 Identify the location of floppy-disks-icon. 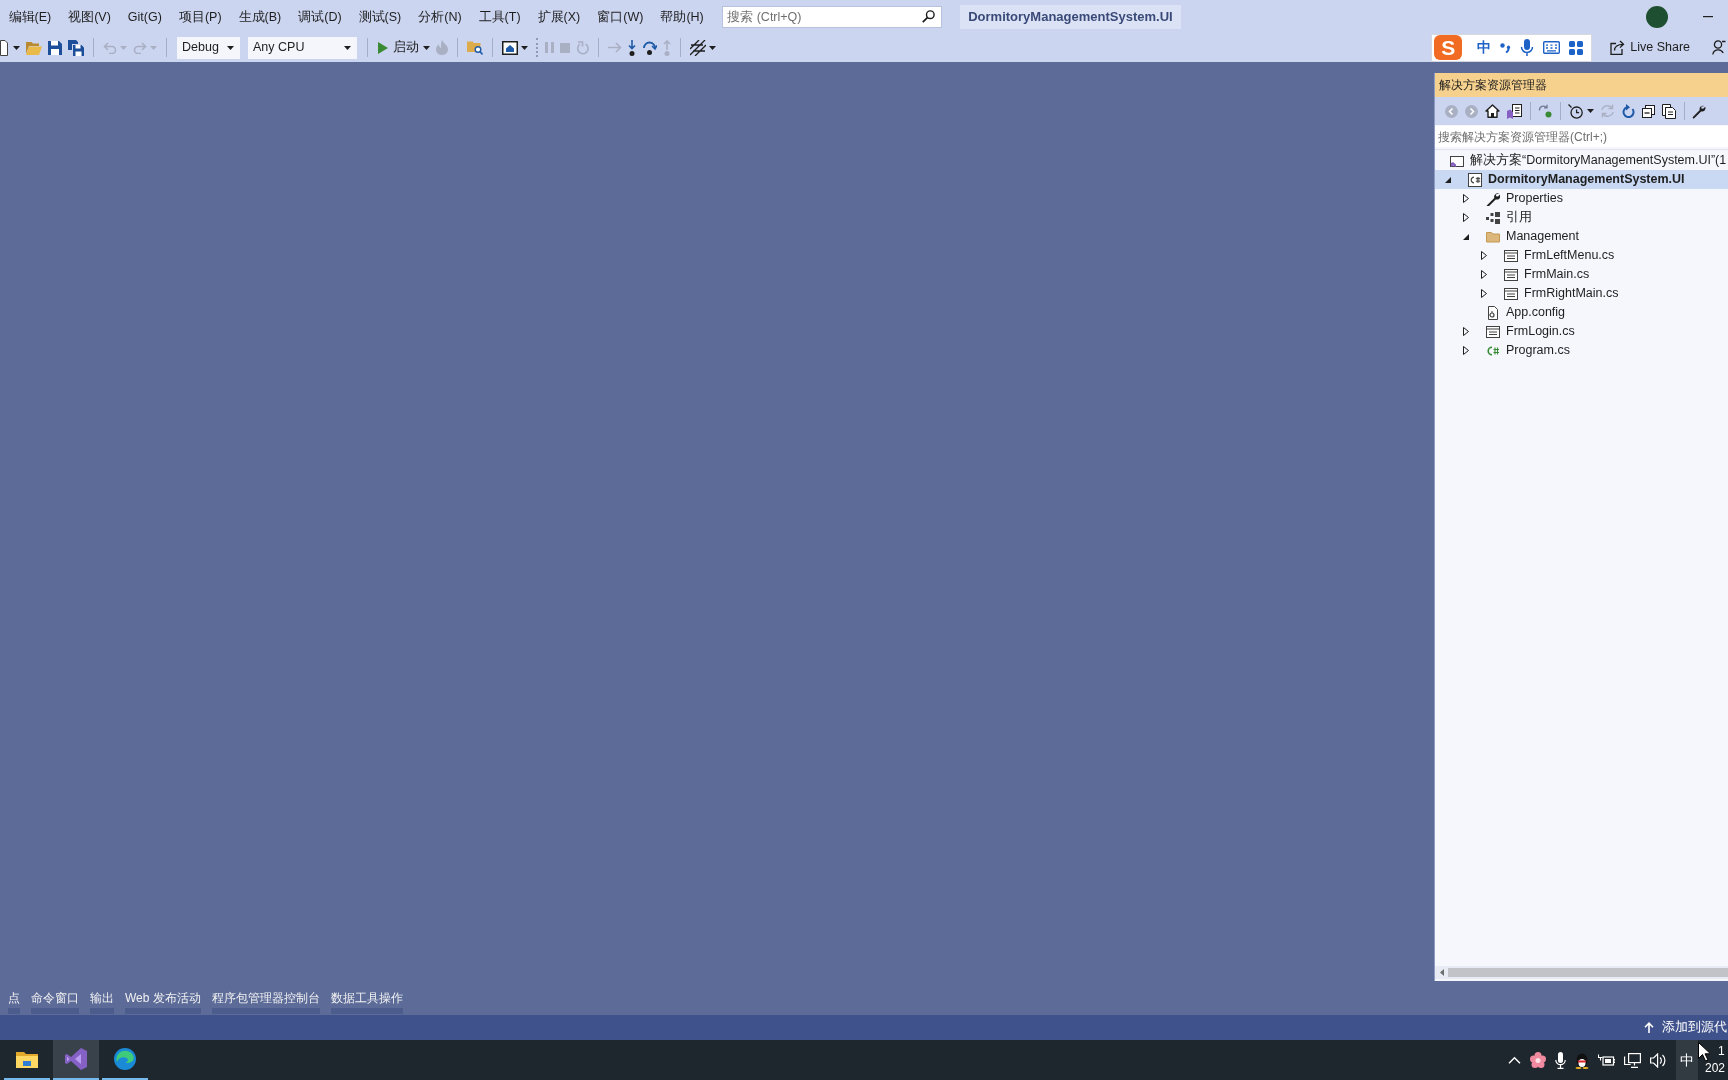
(76, 47).